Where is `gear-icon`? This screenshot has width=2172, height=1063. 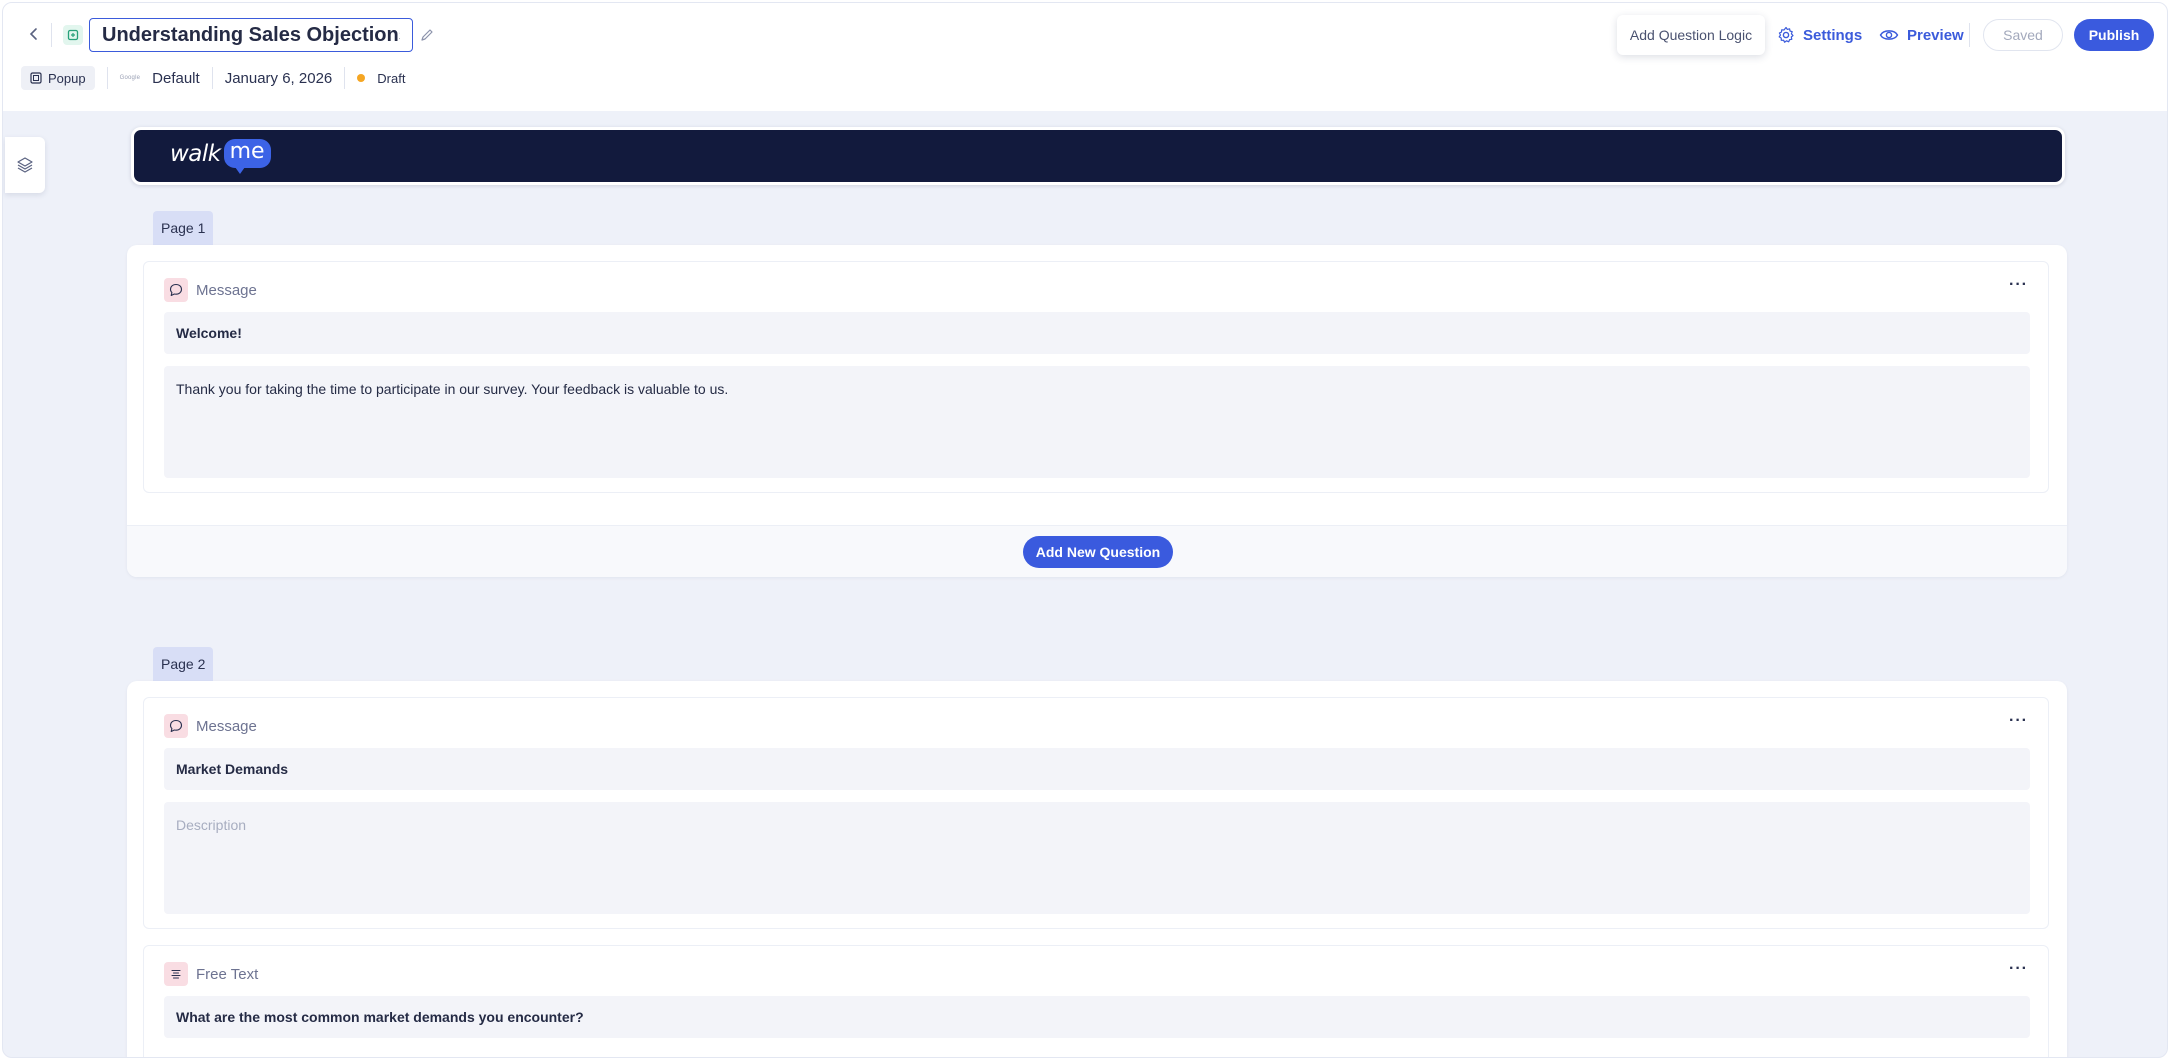
gear-icon is located at coordinates (1786, 34).